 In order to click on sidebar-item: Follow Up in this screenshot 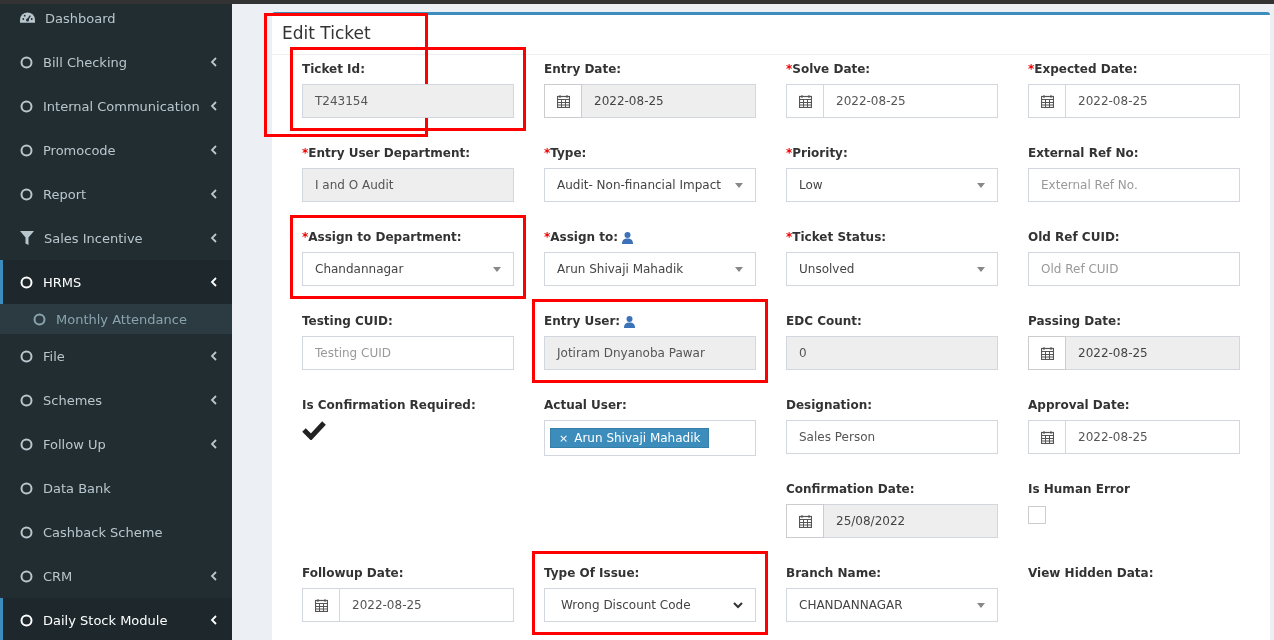, I will do `click(116, 444)`.